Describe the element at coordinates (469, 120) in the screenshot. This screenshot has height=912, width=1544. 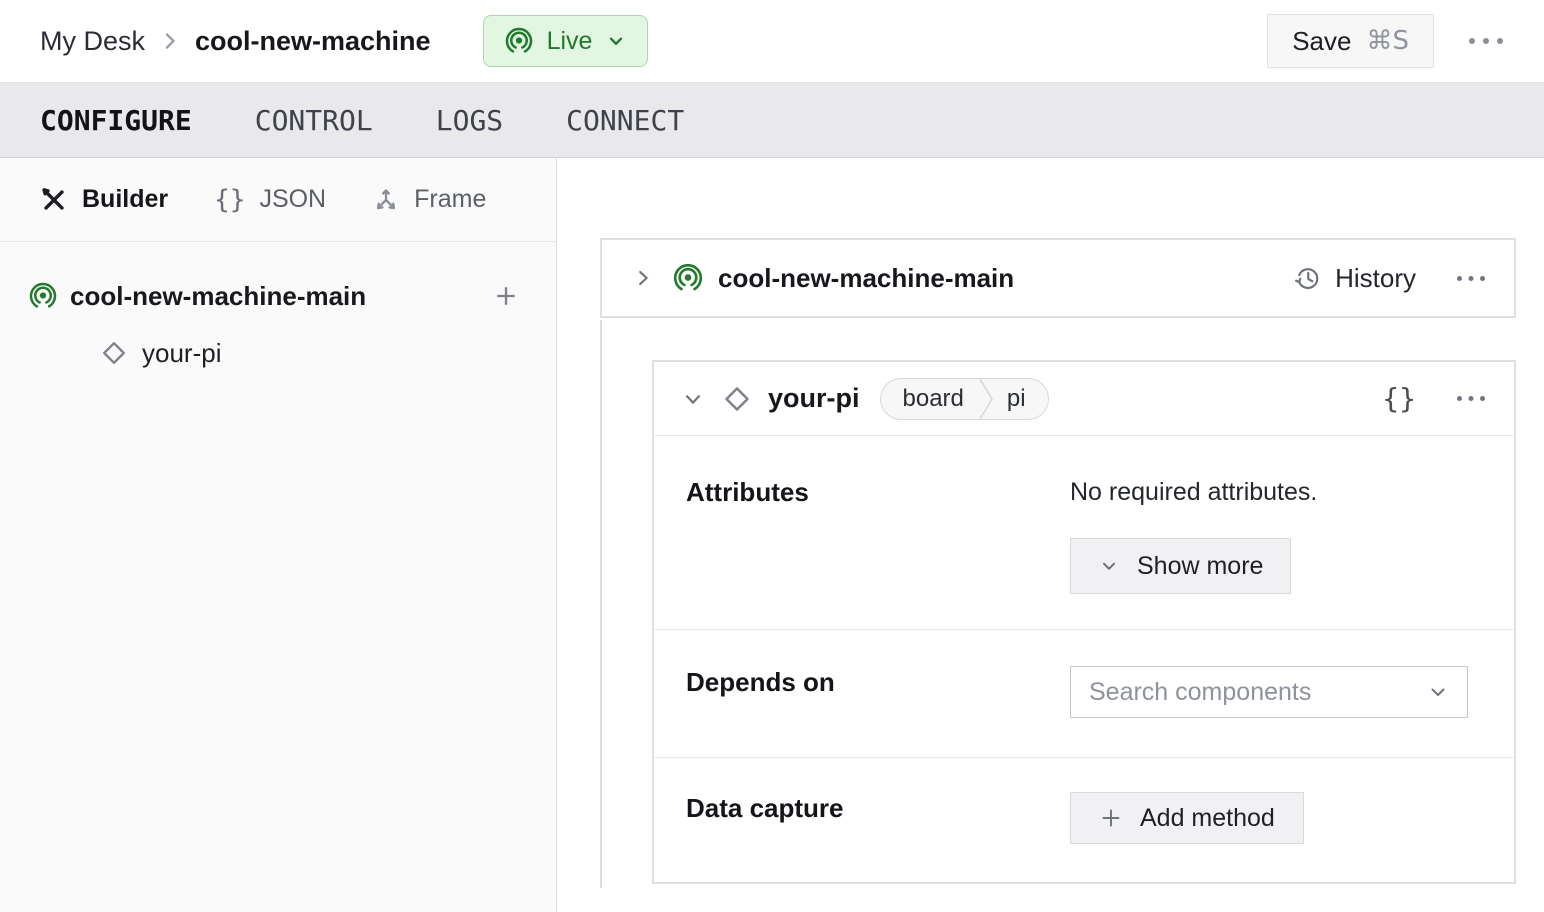
I see `tab-logs: LOGS` at that location.